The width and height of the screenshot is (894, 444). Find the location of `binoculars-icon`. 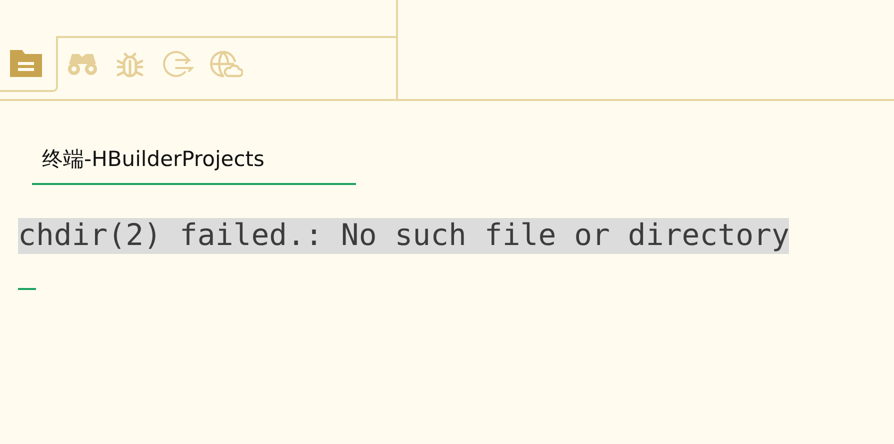

binoculars-icon is located at coordinates (82, 64).